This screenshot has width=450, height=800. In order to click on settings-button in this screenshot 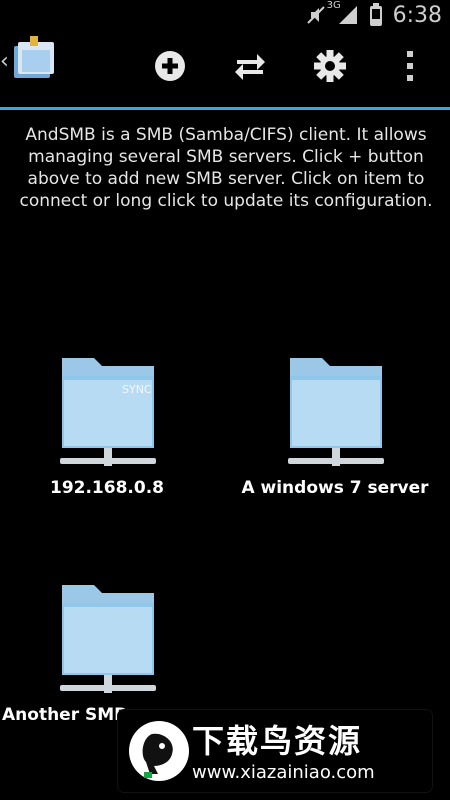, I will do `click(330, 66)`.